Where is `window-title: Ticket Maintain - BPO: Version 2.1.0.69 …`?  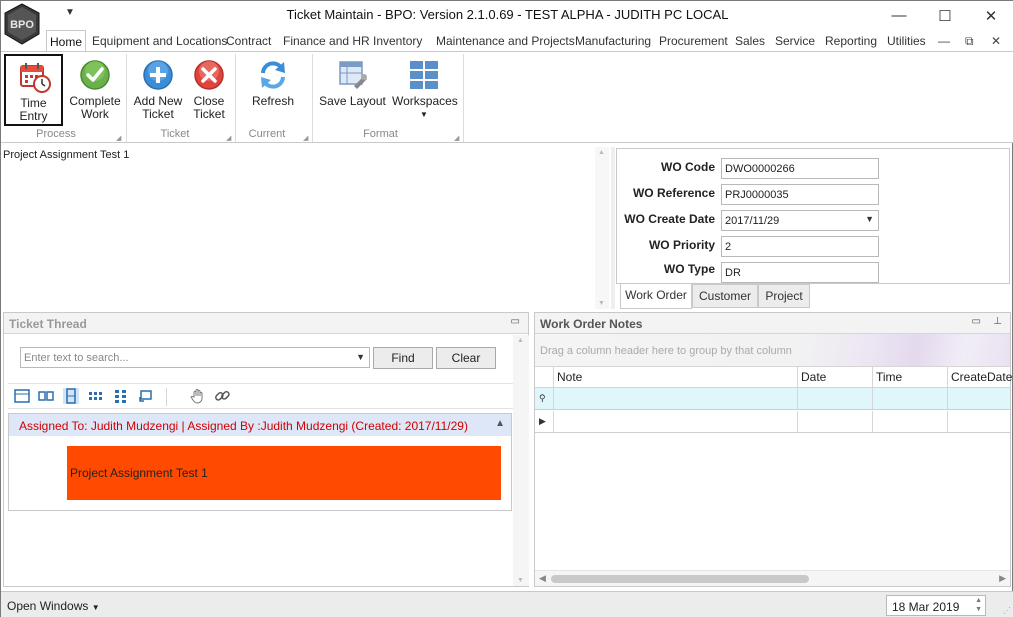 window-title: Ticket Maintain - BPO: Version 2.1.0.69 … is located at coordinates (507, 14).